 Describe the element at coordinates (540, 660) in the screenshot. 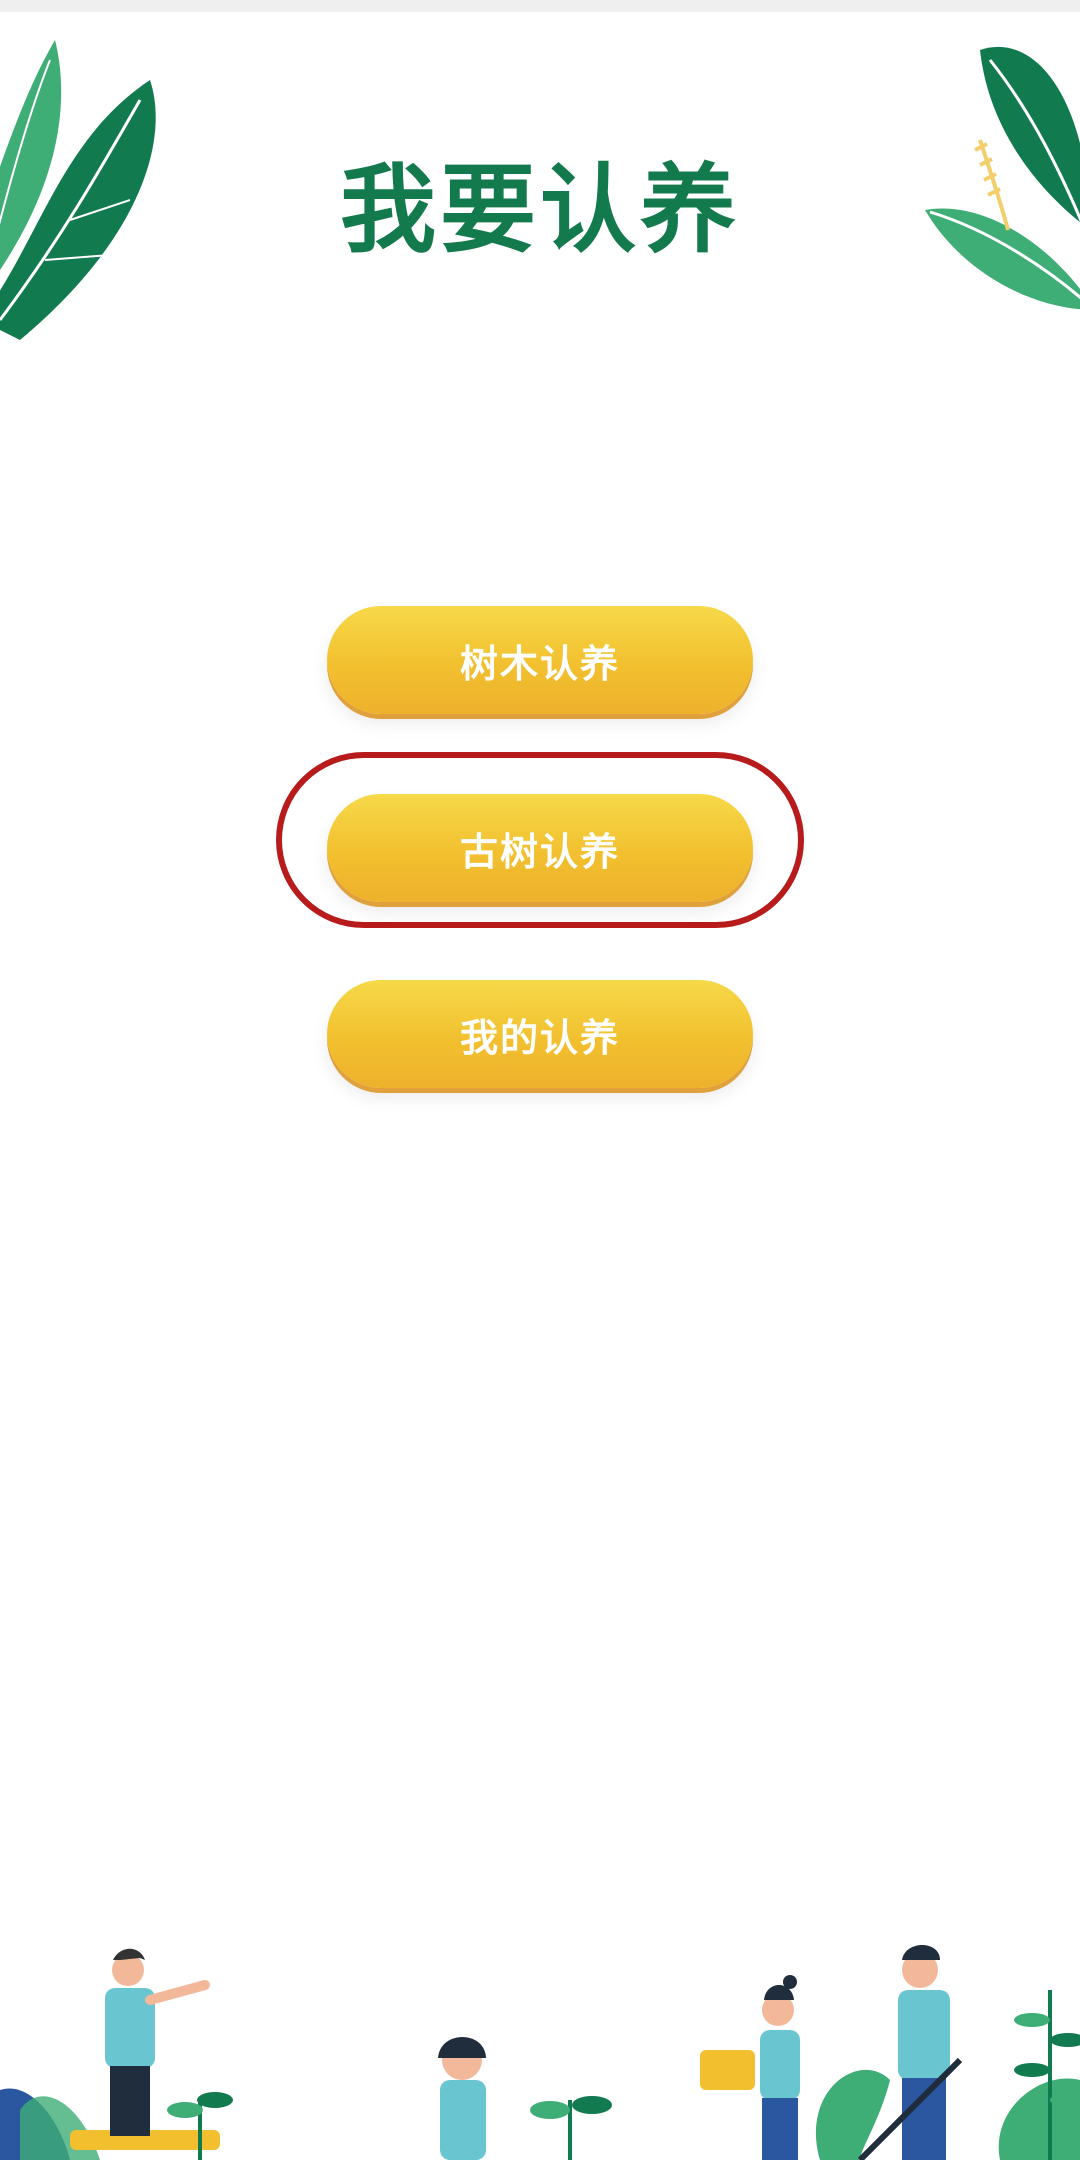

I see `tree-adoption-button: 树木认养` at that location.